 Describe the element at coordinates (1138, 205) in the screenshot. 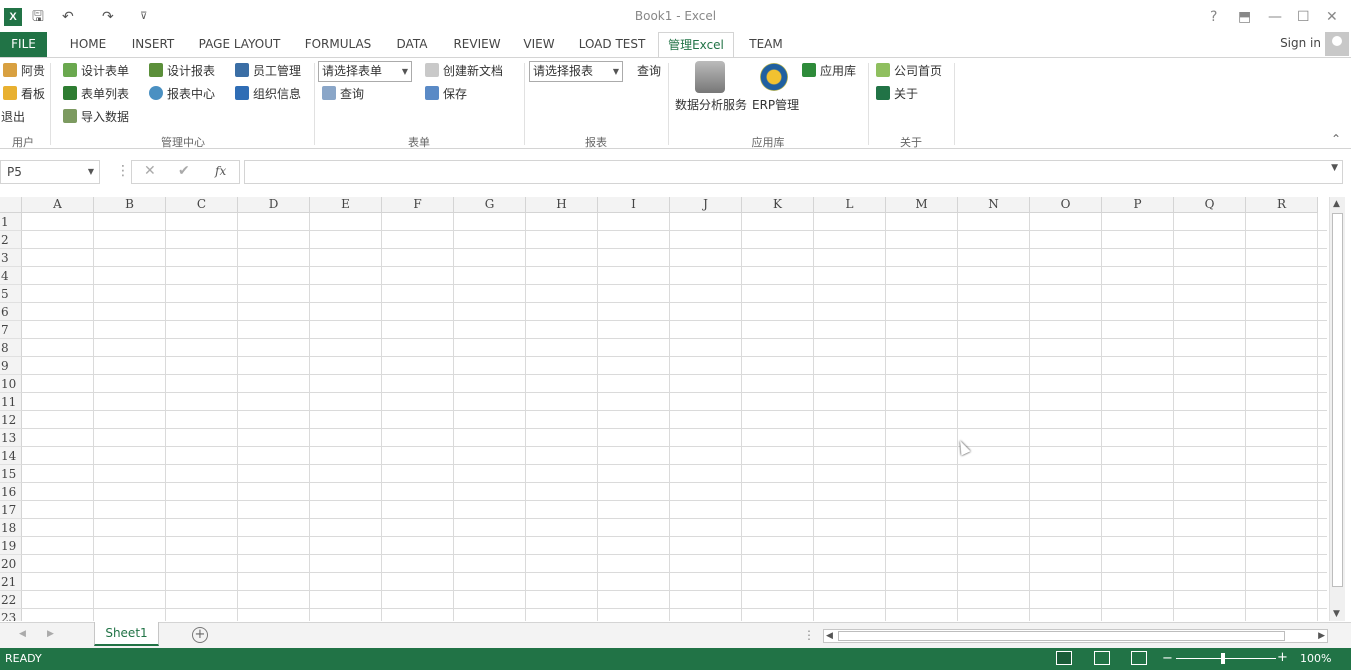

I see `column-header: P` at that location.